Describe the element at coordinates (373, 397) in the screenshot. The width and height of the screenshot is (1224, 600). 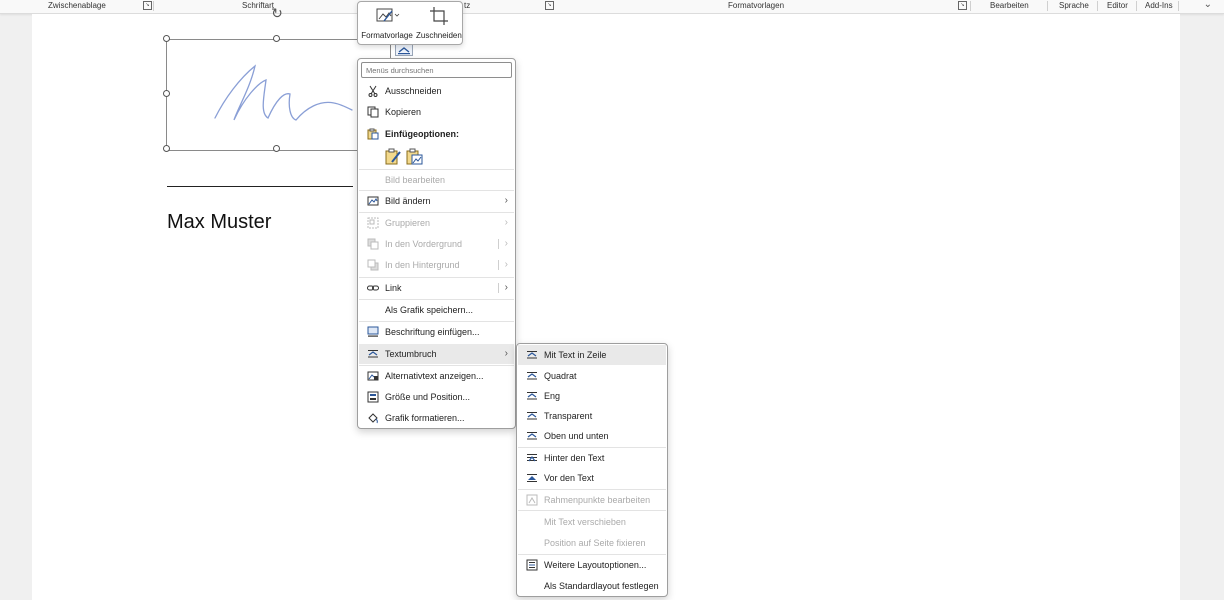
I see `size-position-icon` at that location.